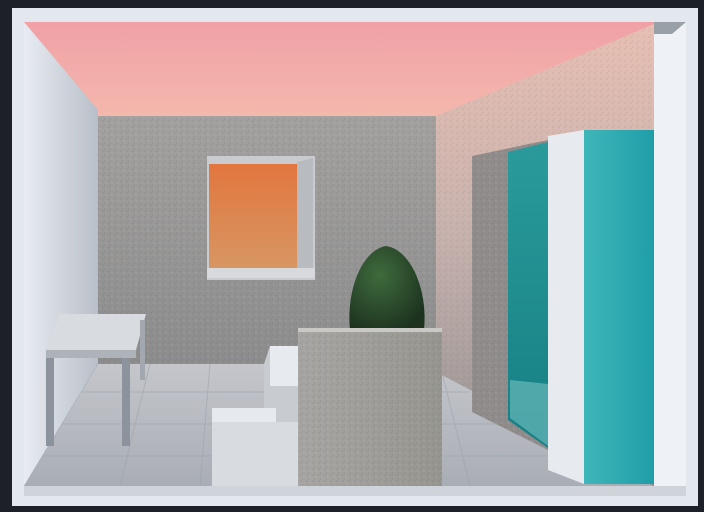 The width and height of the screenshot is (704, 512). What do you see at coordinates (244, 415) in the screenshot?
I see `step-lower-top` at bounding box center [244, 415].